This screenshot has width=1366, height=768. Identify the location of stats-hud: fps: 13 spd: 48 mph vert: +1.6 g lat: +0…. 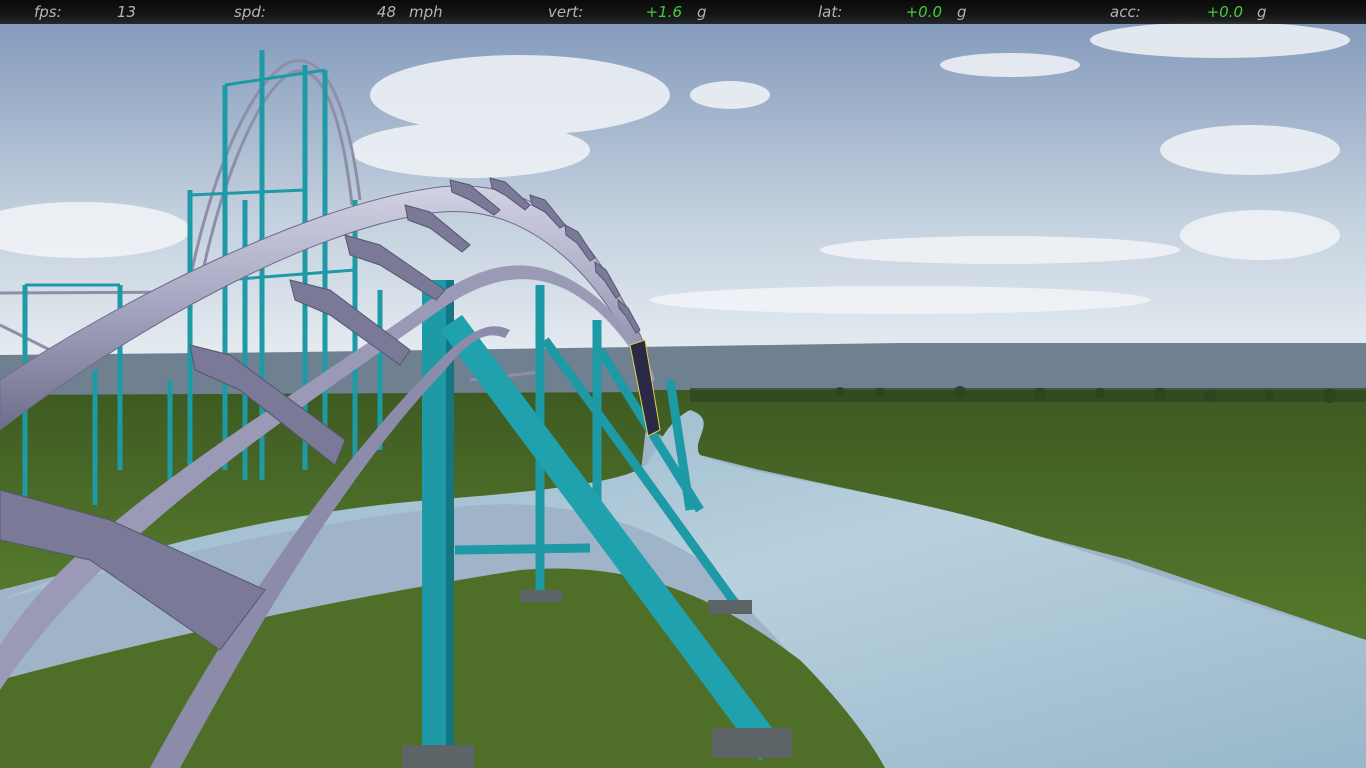
(683, 12).